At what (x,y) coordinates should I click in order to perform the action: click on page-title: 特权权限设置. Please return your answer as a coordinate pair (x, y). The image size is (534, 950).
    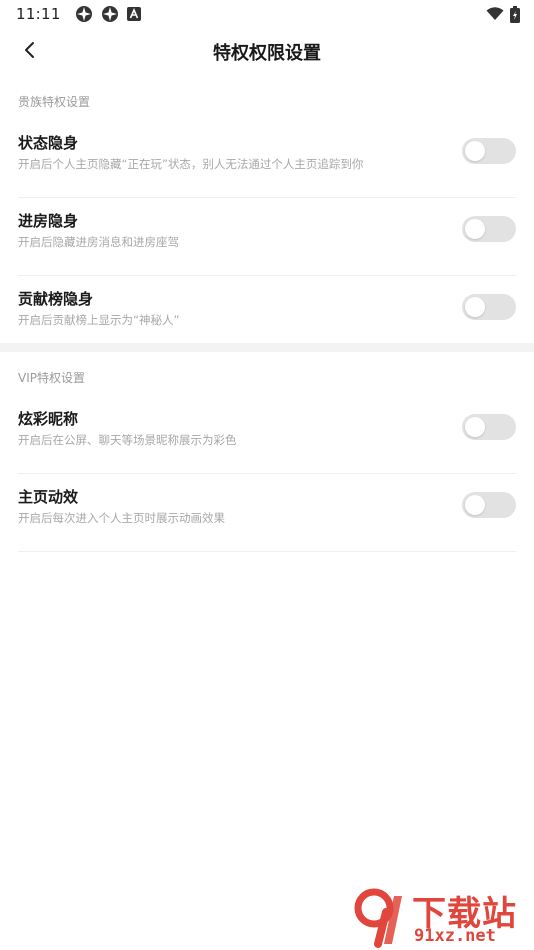
    Looking at the image, I should click on (267, 53).